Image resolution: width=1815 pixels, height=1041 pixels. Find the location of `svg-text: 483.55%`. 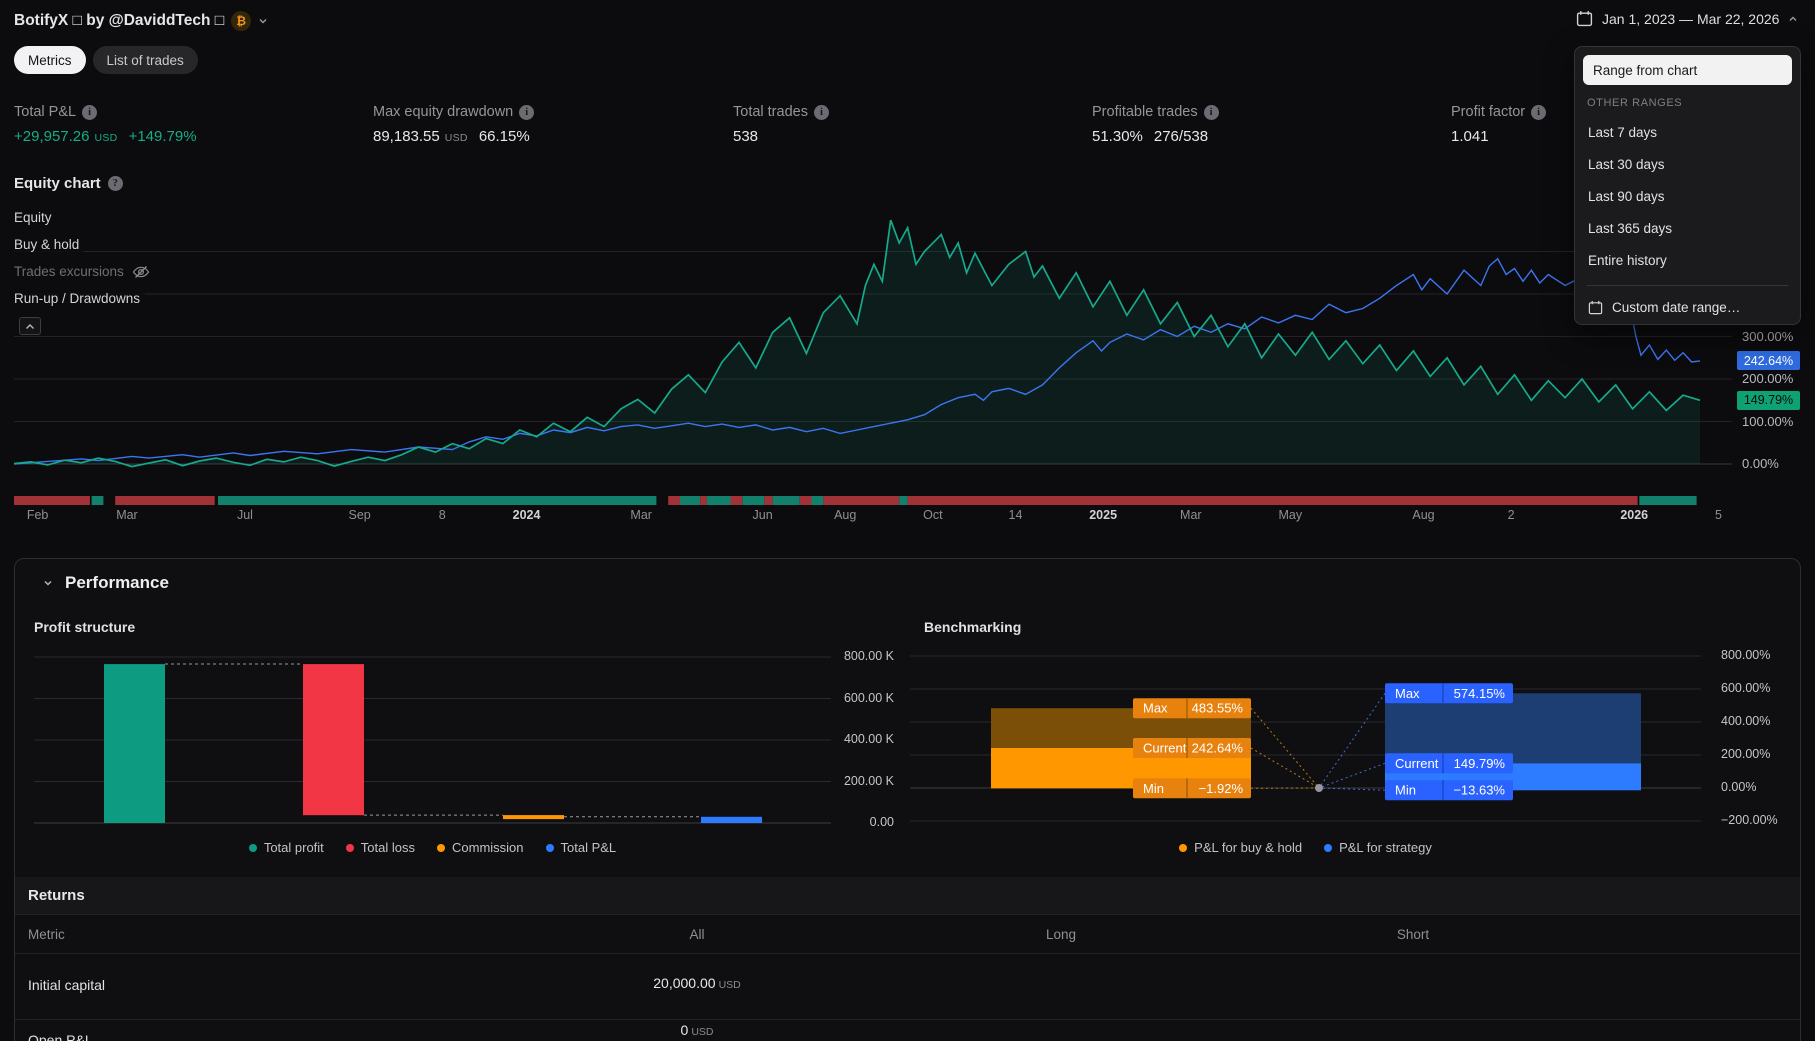

svg-text: 483.55% is located at coordinates (1218, 708).